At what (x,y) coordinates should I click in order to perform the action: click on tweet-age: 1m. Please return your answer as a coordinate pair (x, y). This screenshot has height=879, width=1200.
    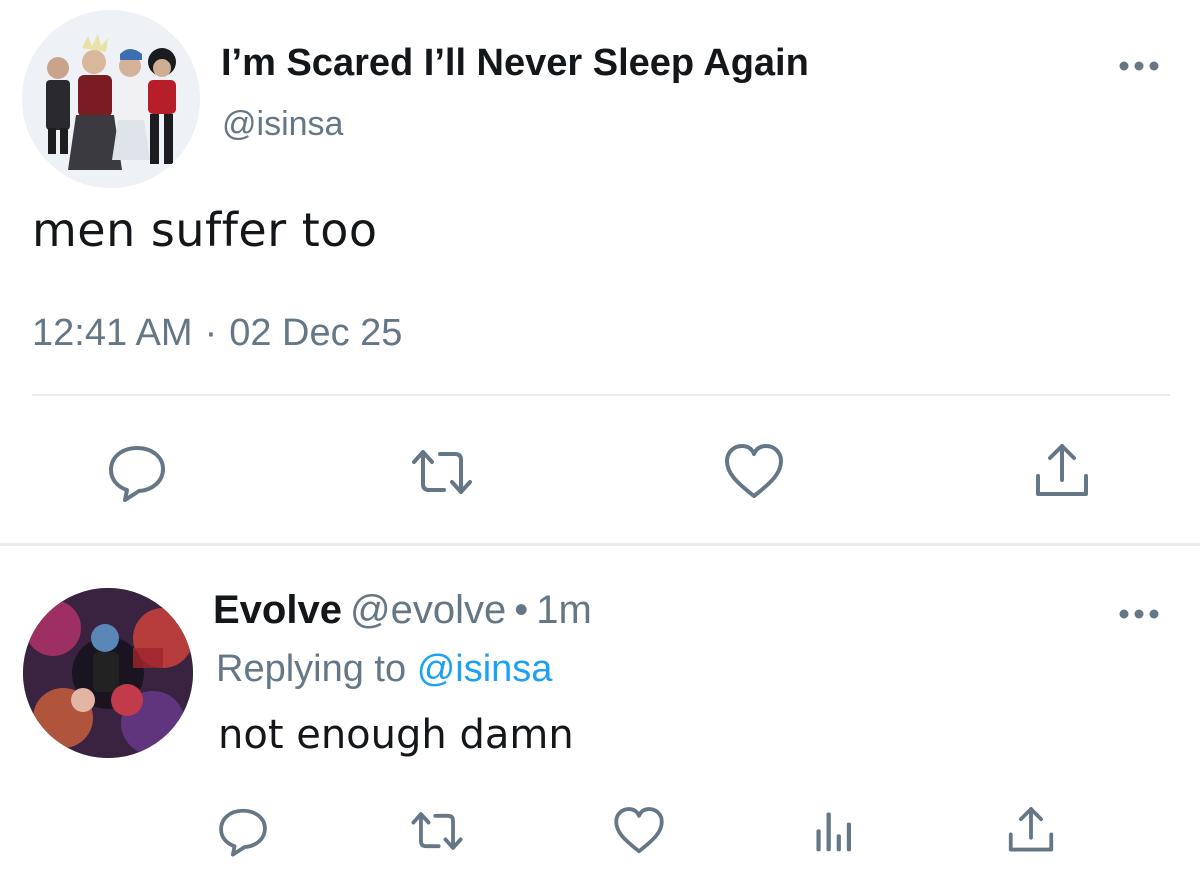
    Looking at the image, I should click on (564, 610).